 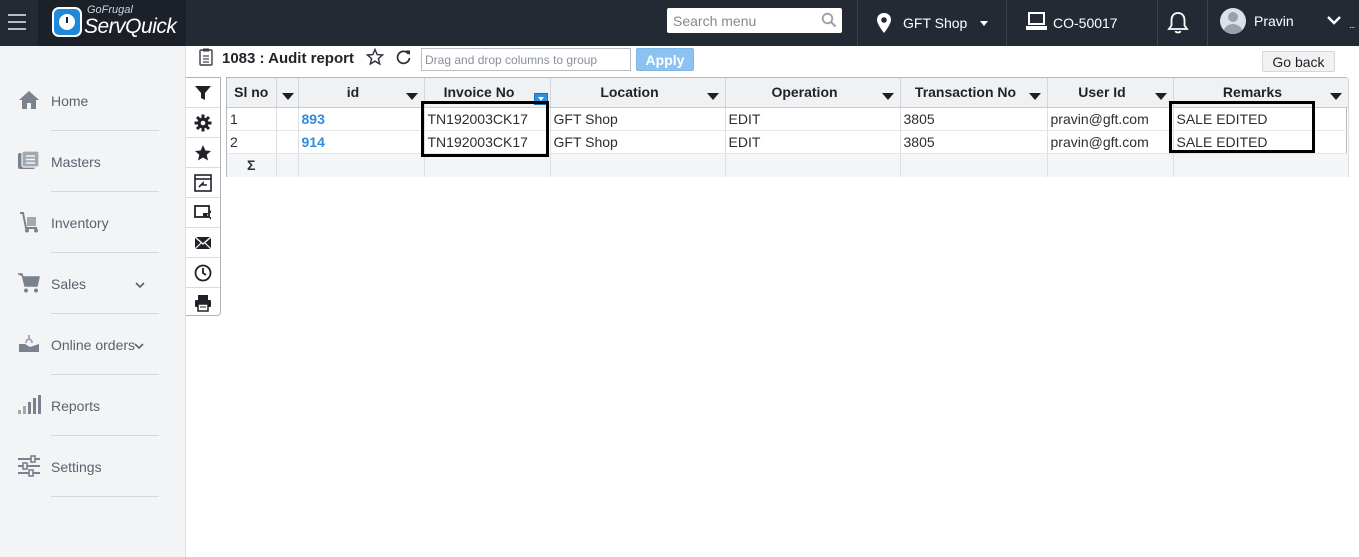 I want to click on export-tool, so click(x=203, y=213).